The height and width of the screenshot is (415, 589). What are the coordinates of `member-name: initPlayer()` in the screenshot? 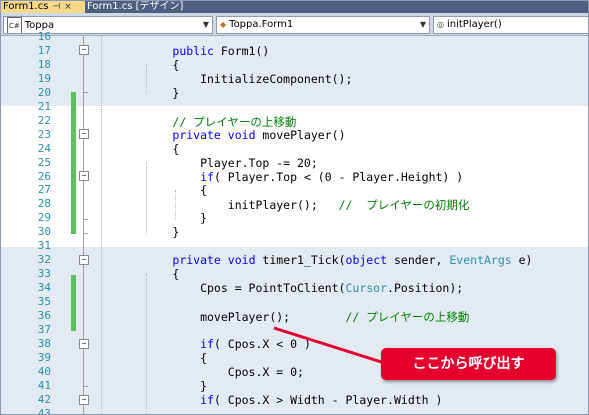 It's located at (474, 24).